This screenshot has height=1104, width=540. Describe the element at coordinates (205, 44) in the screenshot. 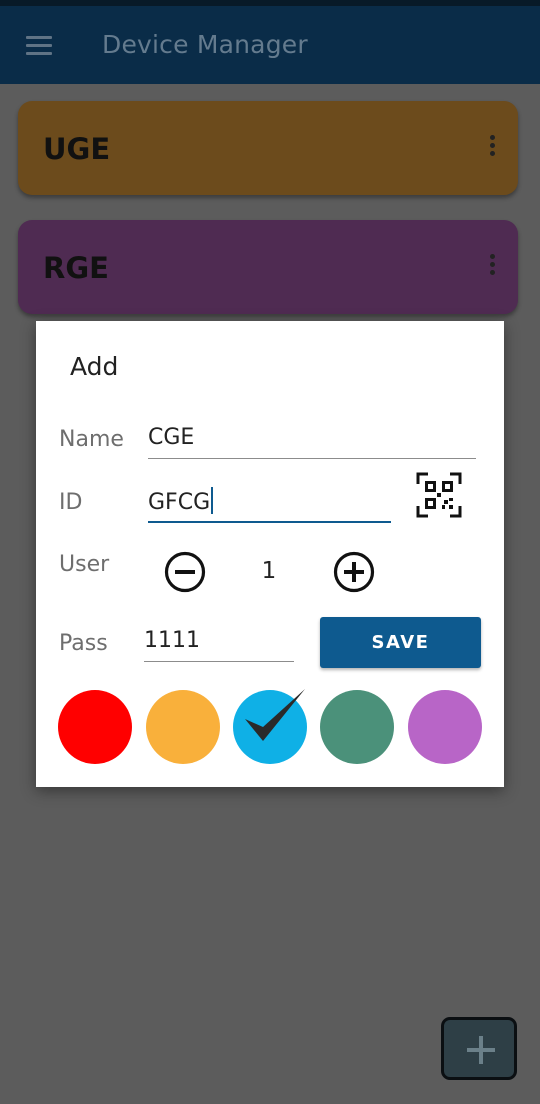

I see `app-title: Device Manager` at that location.